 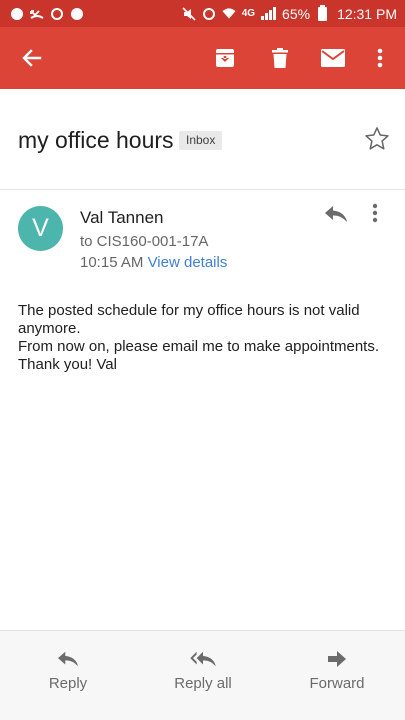 I want to click on bottom-action-bar: Reply Reply all Forward, so click(x=202, y=675).